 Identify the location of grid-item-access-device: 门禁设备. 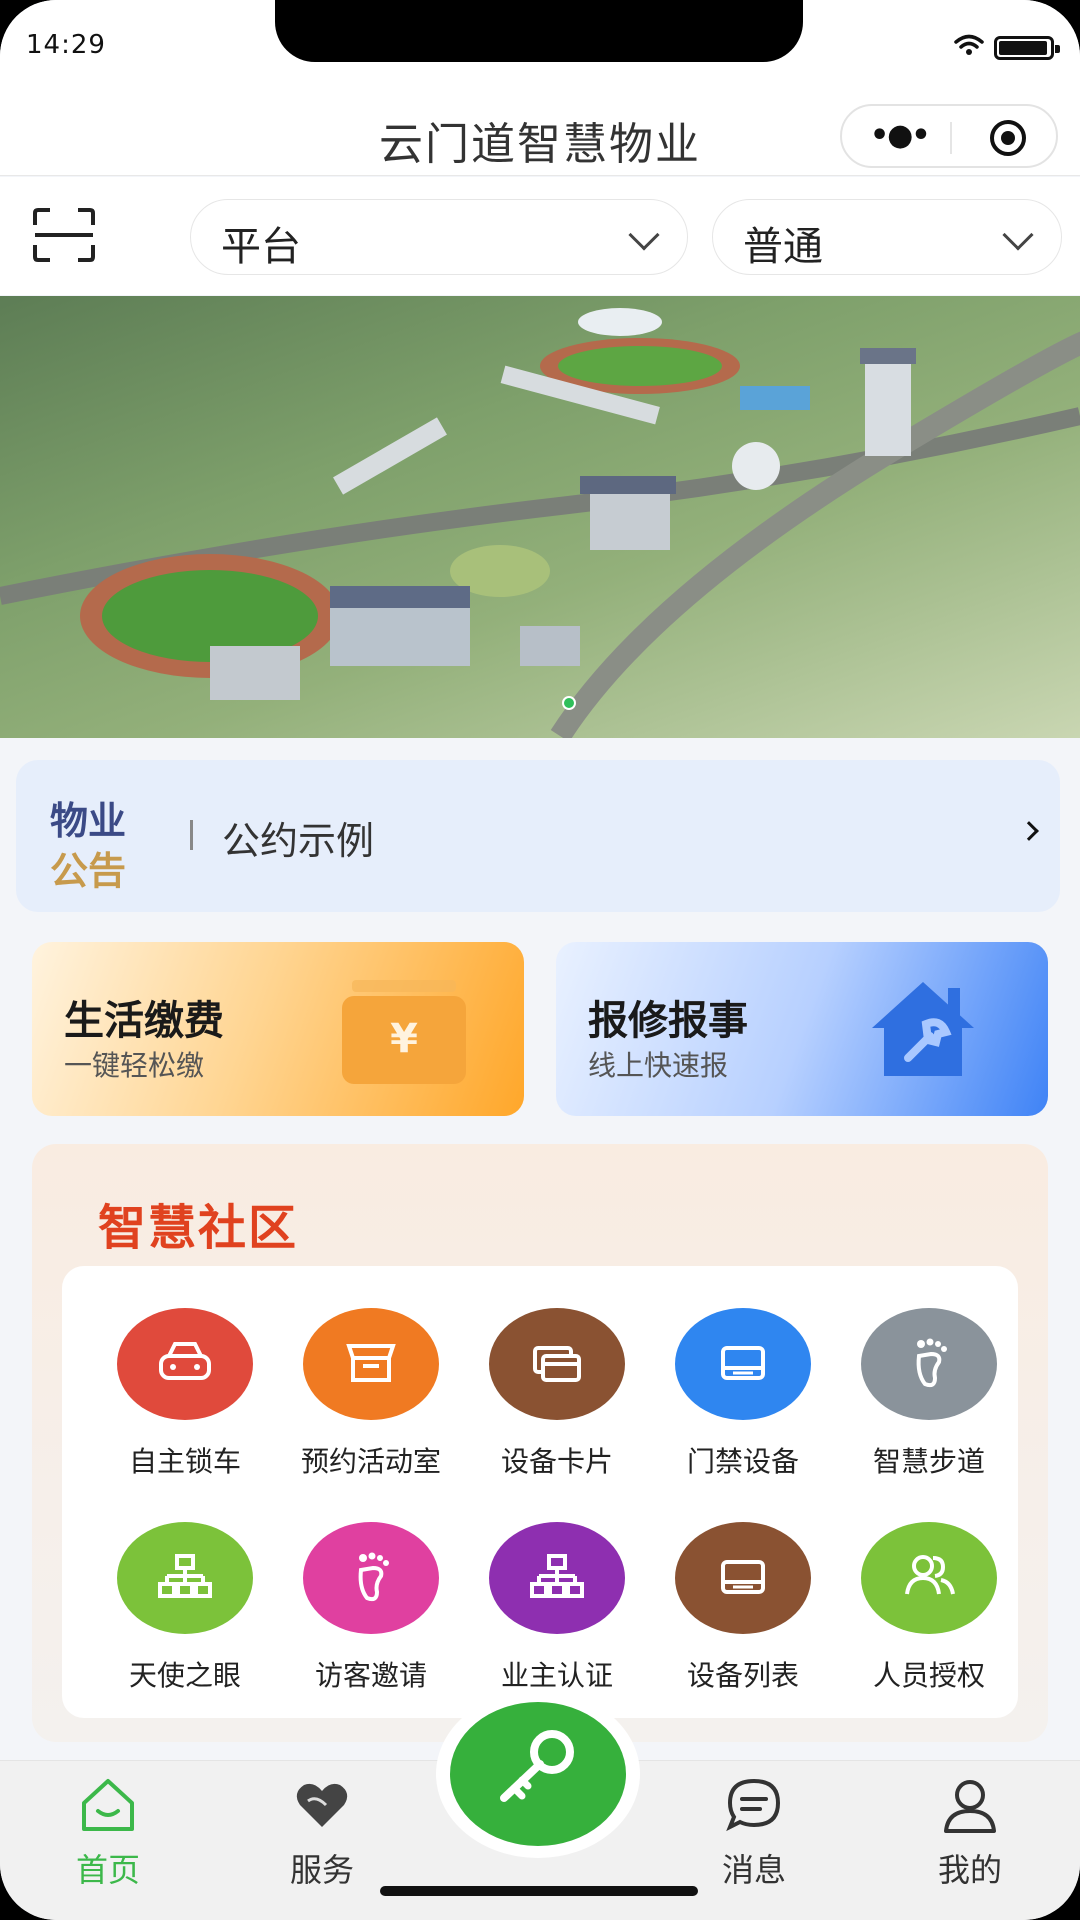
(743, 1393).